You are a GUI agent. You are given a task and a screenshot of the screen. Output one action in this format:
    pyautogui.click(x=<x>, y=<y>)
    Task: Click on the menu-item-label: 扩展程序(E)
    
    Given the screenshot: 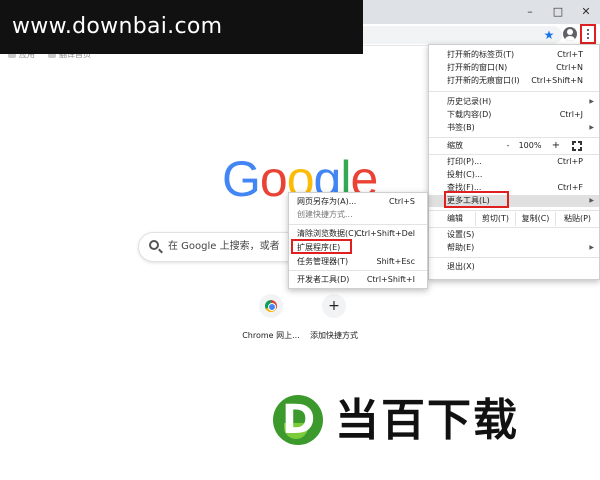 What is the action you would take?
    pyautogui.click(x=319, y=247)
    